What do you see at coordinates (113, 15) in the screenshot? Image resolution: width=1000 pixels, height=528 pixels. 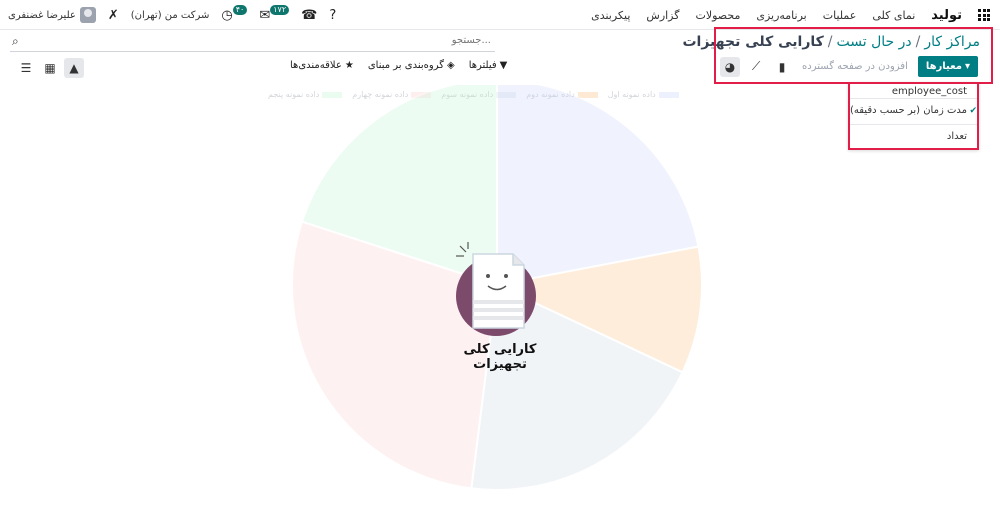 I see `tools-icon: ✗` at bounding box center [113, 15].